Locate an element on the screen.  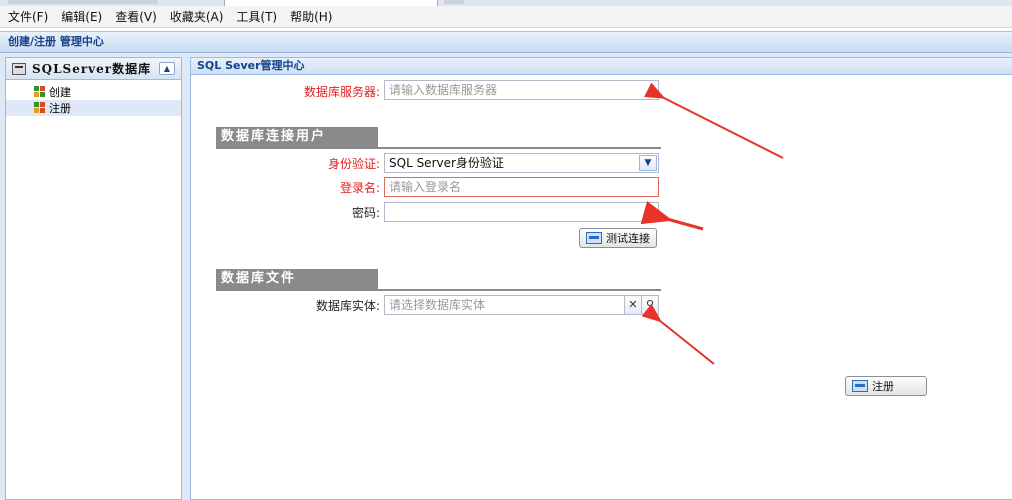
arrow-password is located at coordinates (672, 216).